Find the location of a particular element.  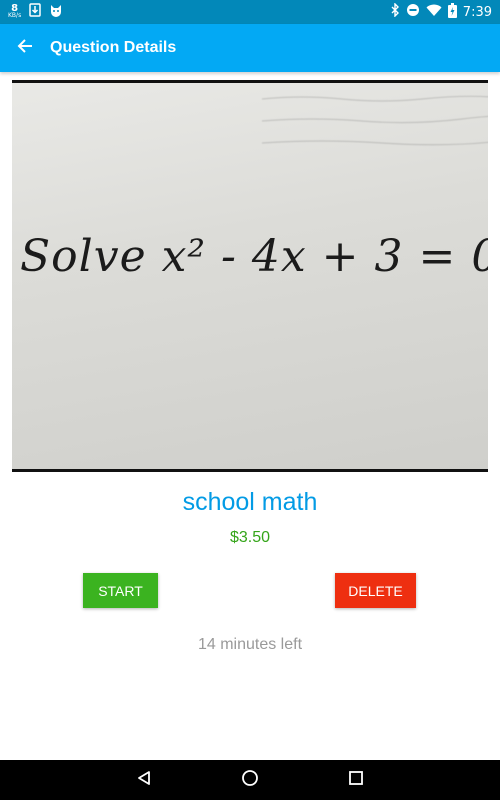

network-speed-unit: KB/s is located at coordinates (15, 15).